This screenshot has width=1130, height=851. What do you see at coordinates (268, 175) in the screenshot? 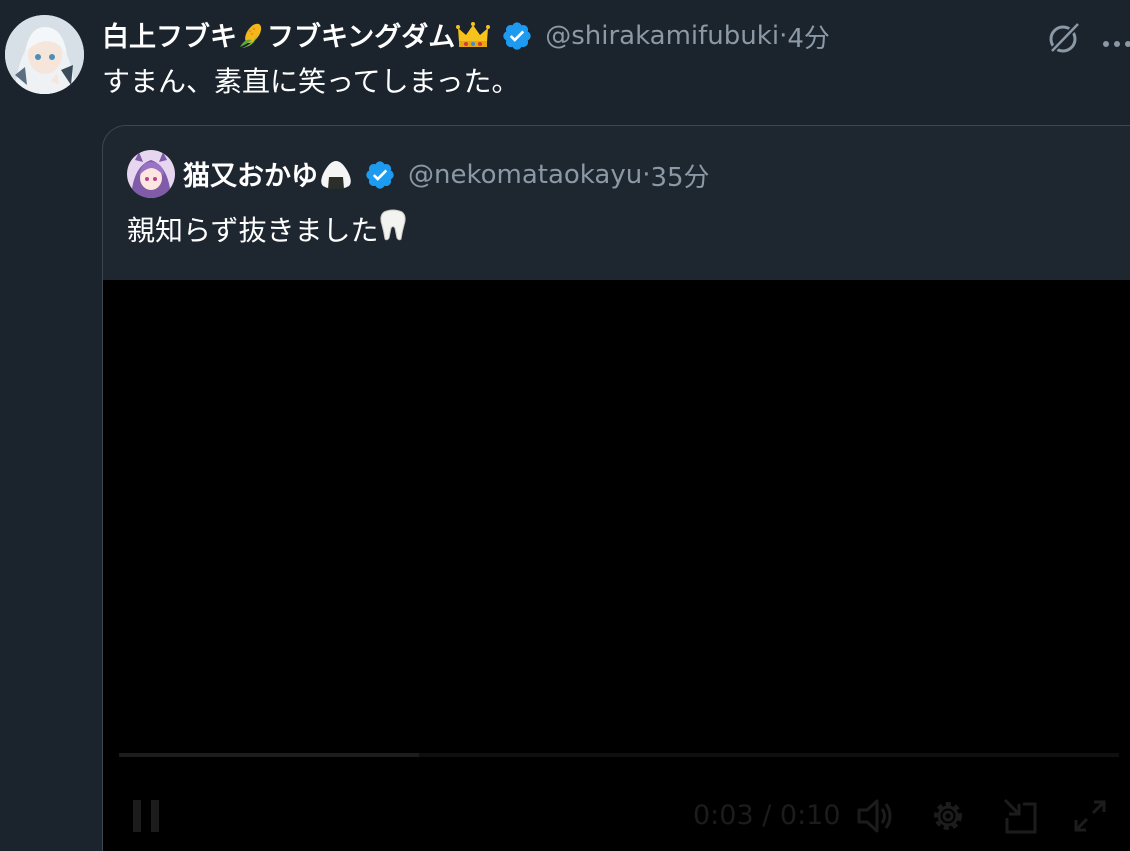
I see `quoted-display-name: 猫又おかゆ` at bounding box center [268, 175].